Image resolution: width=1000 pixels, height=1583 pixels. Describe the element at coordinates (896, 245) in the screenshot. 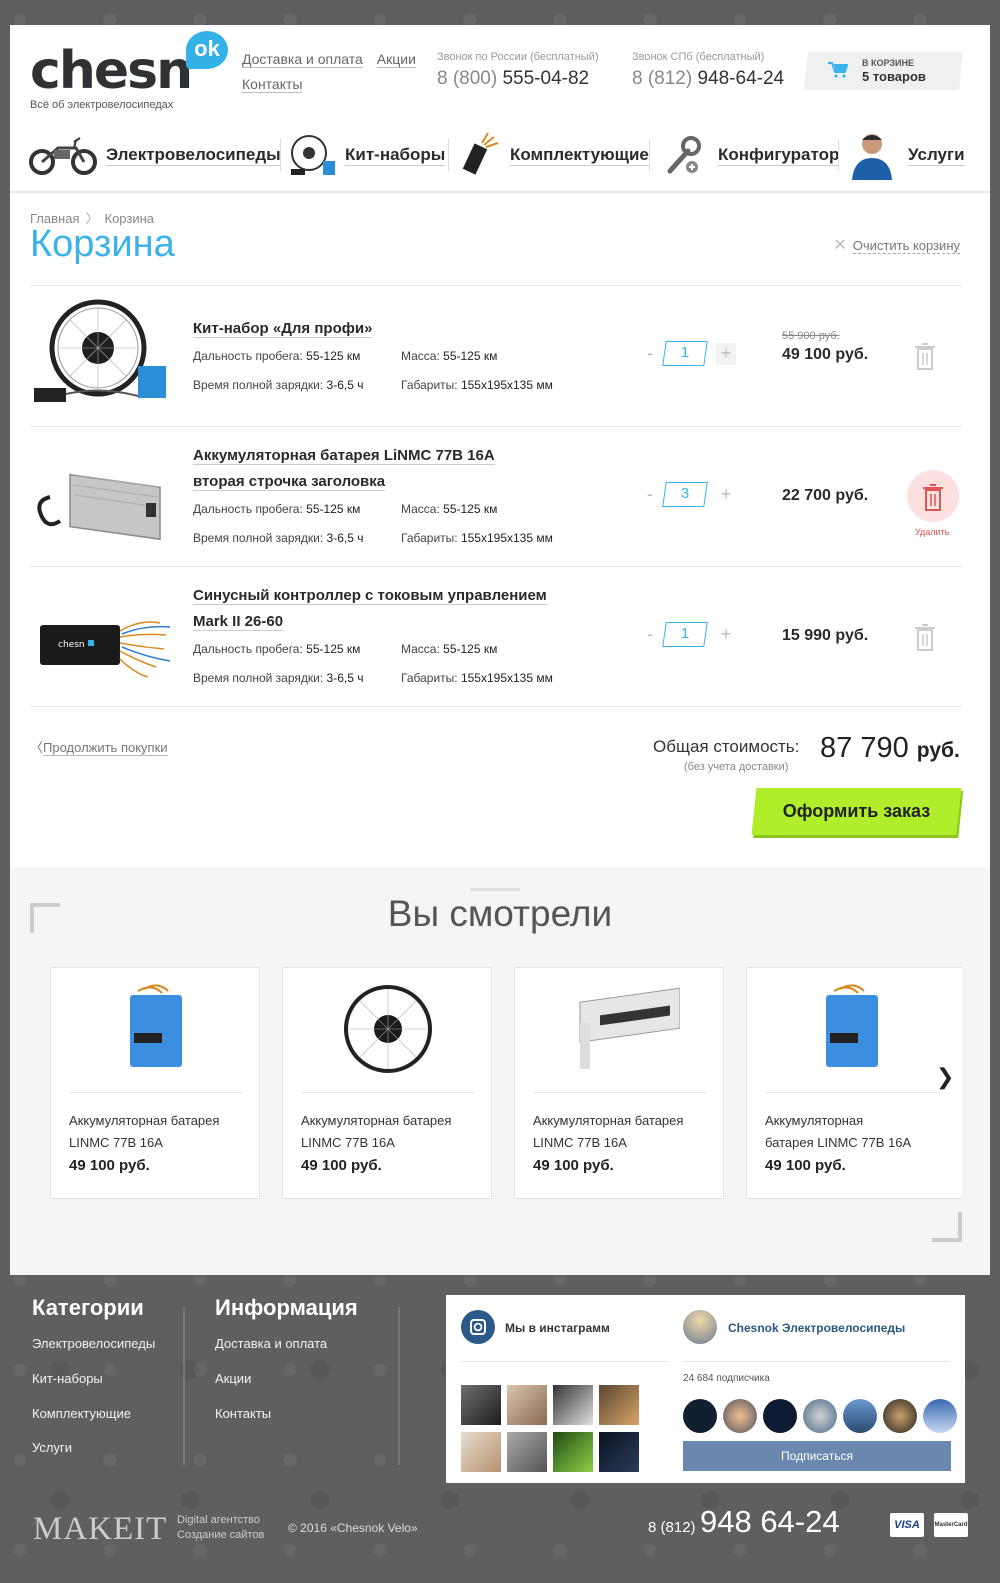

I see `clear-cart-button: ✕ Очистить корзину` at that location.